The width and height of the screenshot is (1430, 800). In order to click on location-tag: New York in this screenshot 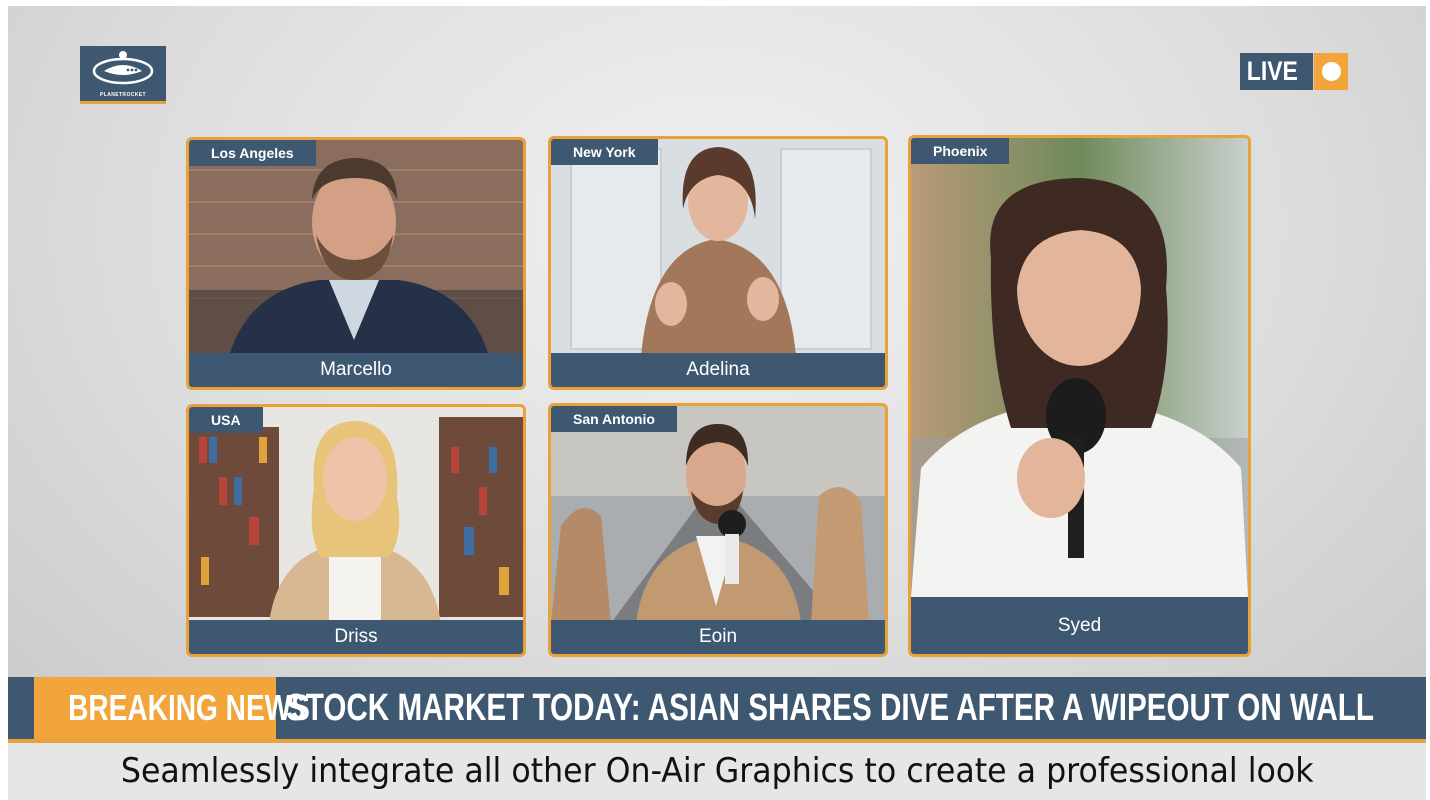, I will do `click(604, 152)`.